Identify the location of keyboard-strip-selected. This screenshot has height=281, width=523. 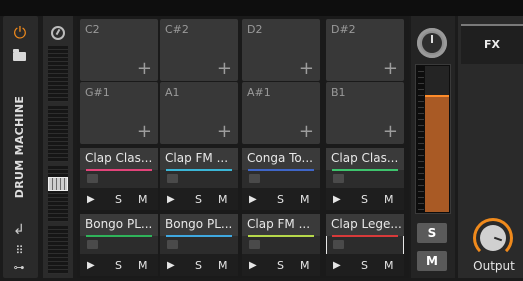
(58, 194).